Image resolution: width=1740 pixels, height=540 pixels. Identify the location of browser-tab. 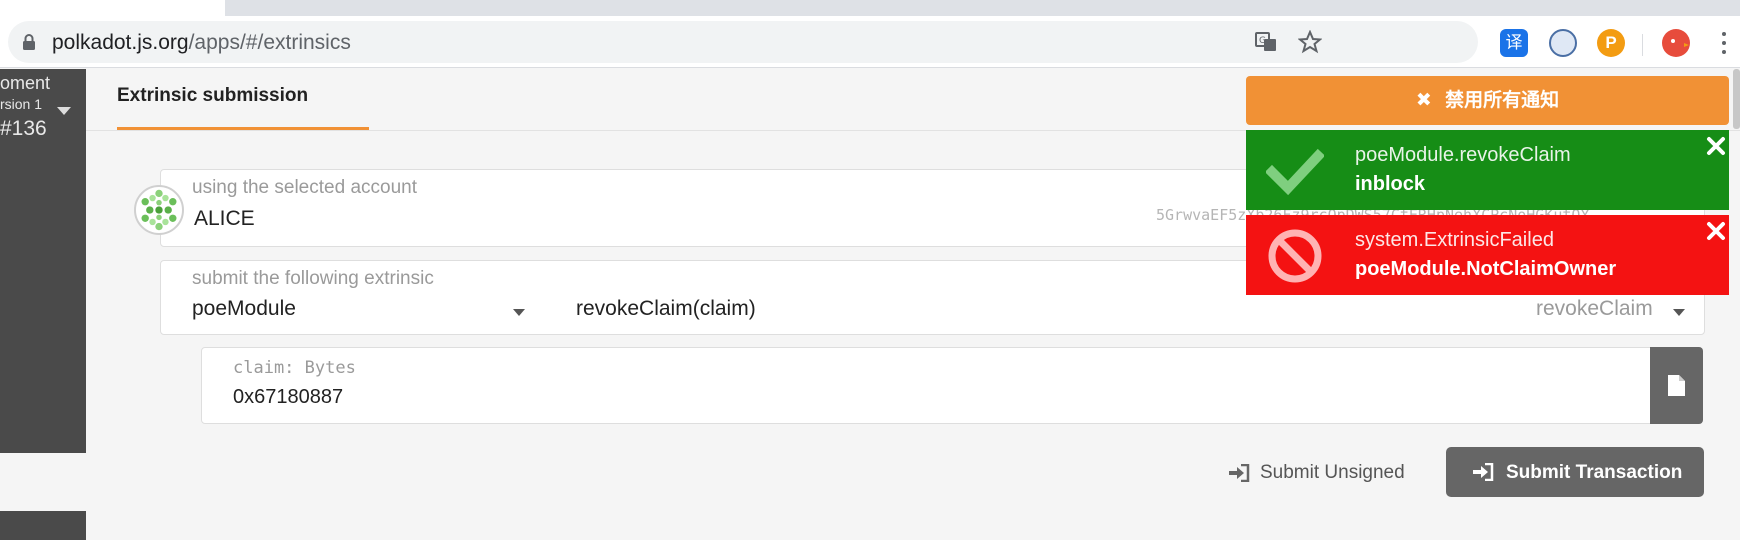
(112, 8).